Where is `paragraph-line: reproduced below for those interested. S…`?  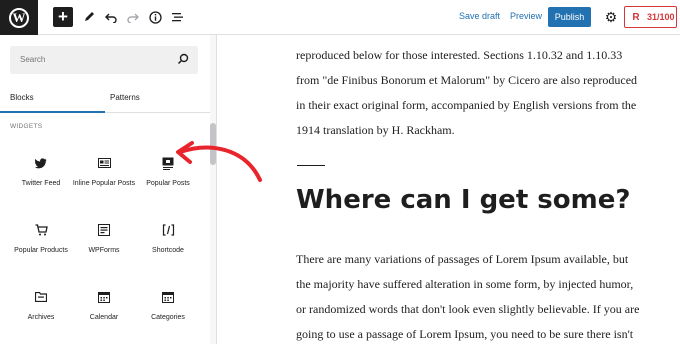
paragraph-line: reproduced below for those interested. S… is located at coordinates (459, 55).